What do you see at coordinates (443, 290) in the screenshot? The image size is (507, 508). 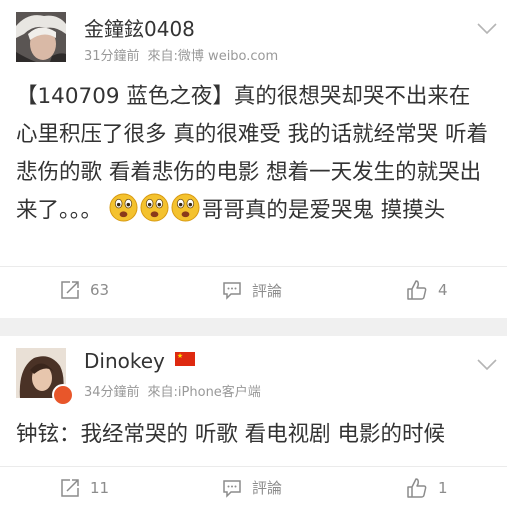 I see `like-count: 4` at bounding box center [443, 290].